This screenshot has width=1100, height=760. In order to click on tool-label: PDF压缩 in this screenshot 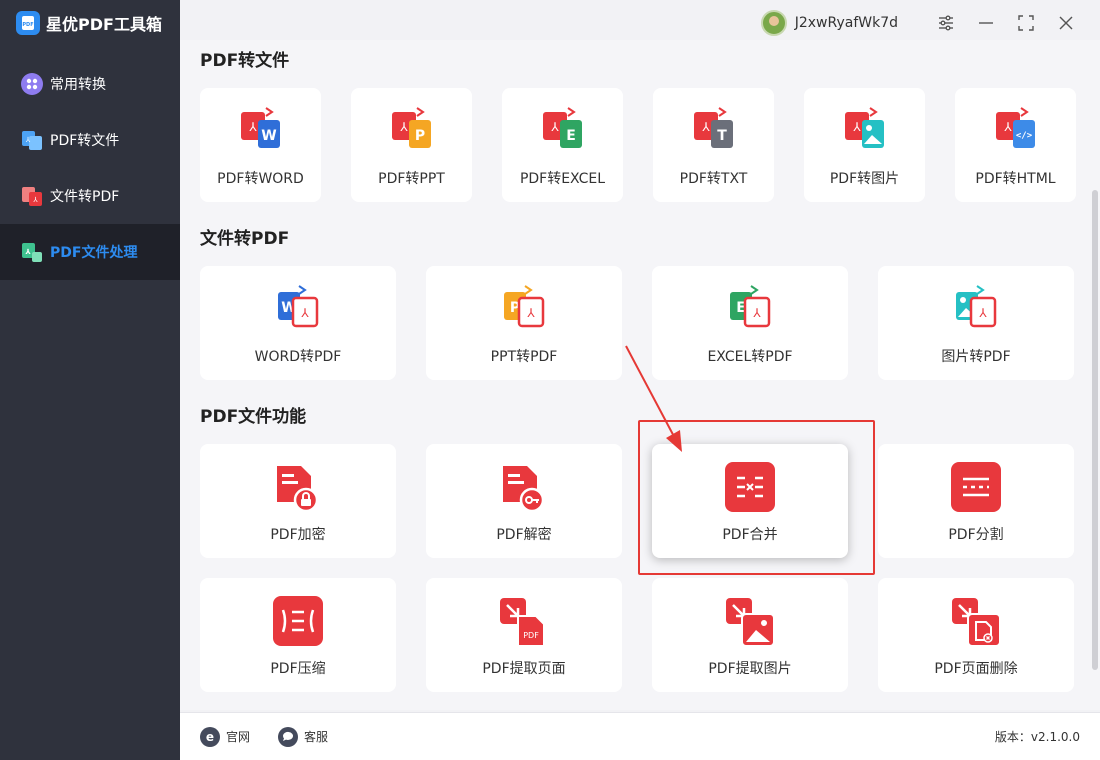, I will do `click(298, 669)`.